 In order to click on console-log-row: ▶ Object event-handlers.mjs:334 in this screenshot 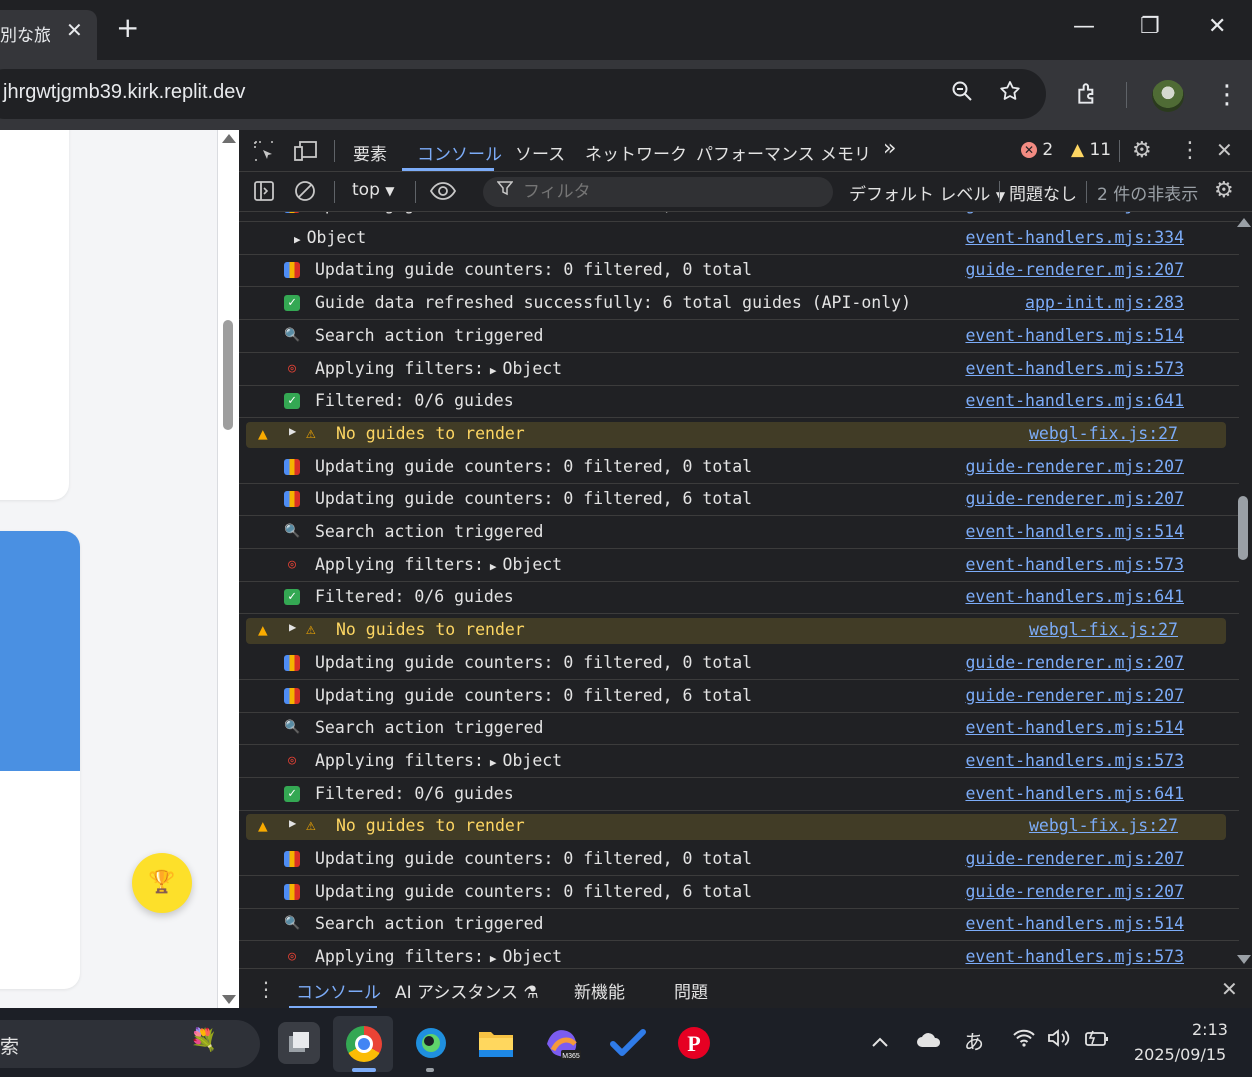, I will do `click(739, 239)`.